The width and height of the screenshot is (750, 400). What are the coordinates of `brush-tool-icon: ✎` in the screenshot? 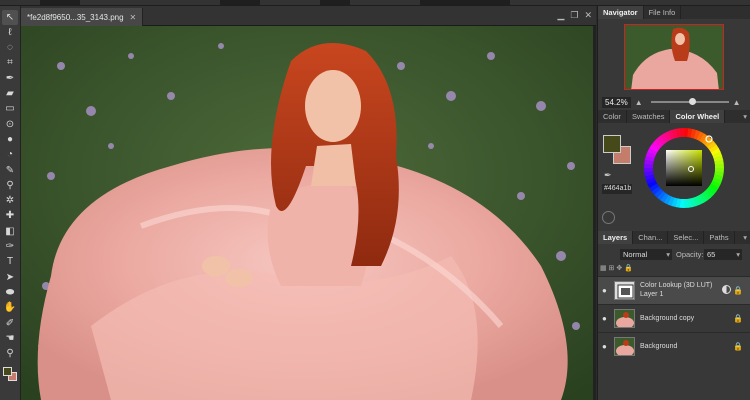 It's located at (10, 170).